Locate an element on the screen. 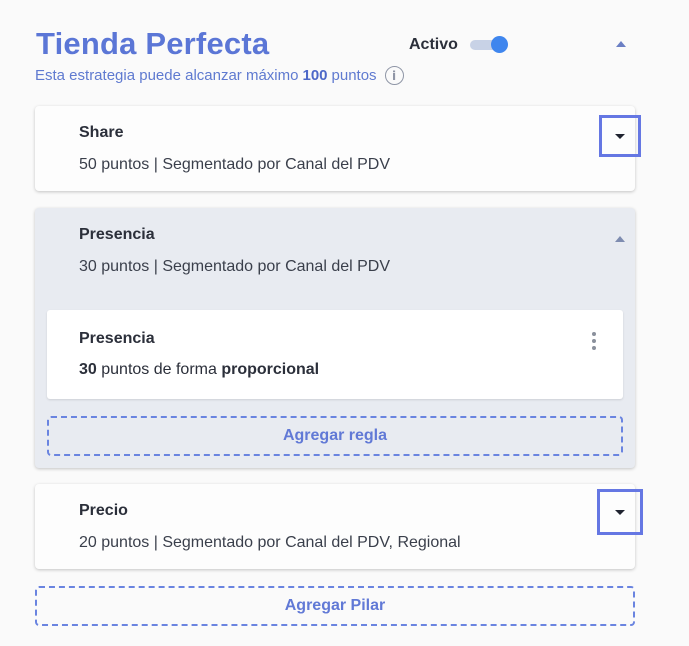 This screenshot has width=689, height=646. rule-mode: proporcional is located at coordinates (270, 369).